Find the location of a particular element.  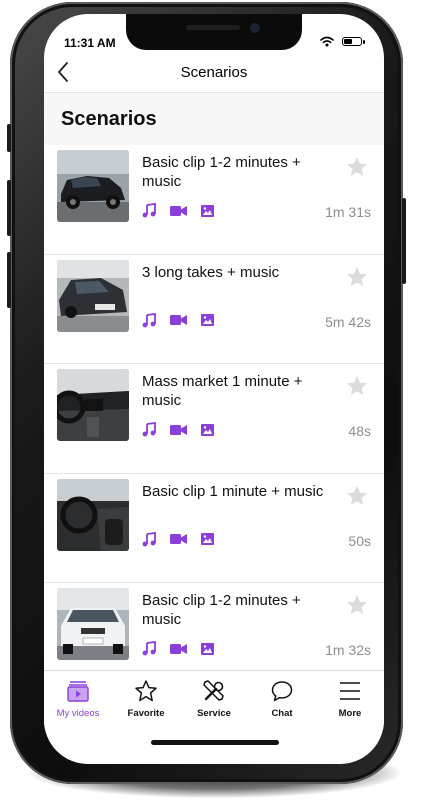

volume-up-button is located at coordinates (9, 208).